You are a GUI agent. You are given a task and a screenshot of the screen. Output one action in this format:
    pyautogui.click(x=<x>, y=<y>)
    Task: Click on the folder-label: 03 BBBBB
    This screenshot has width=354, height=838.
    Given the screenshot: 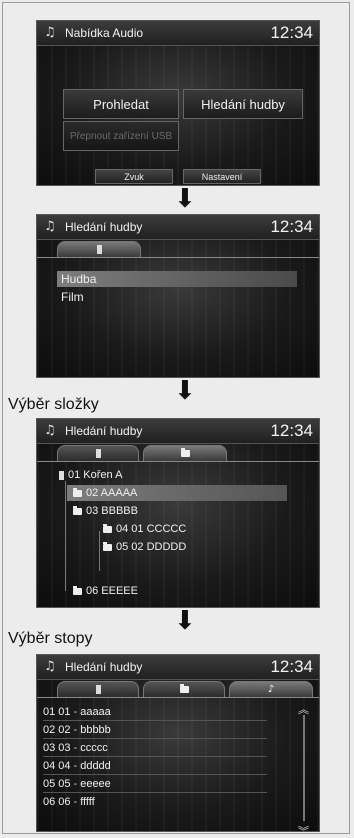 What is the action you would take?
    pyautogui.click(x=112, y=511)
    